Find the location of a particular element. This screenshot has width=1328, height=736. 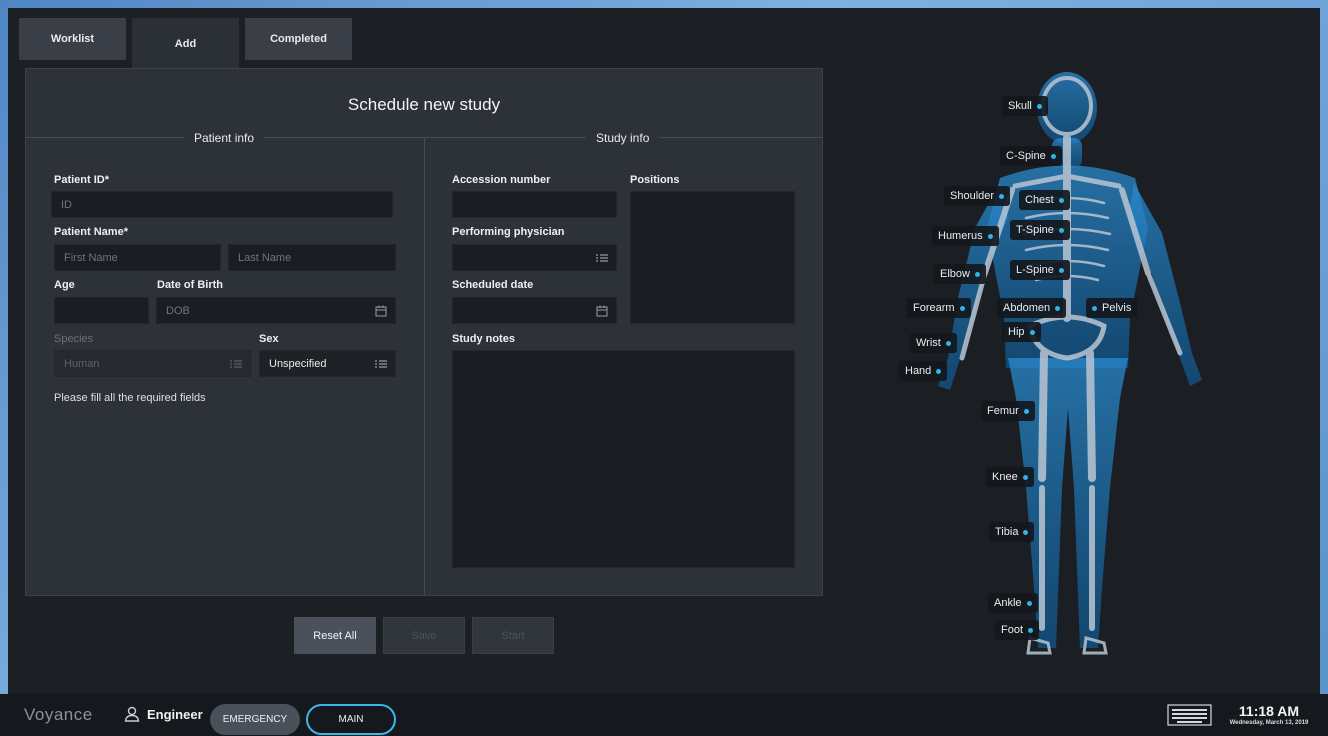

pin-forearm: Forearm is located at coordinates (939, 308).